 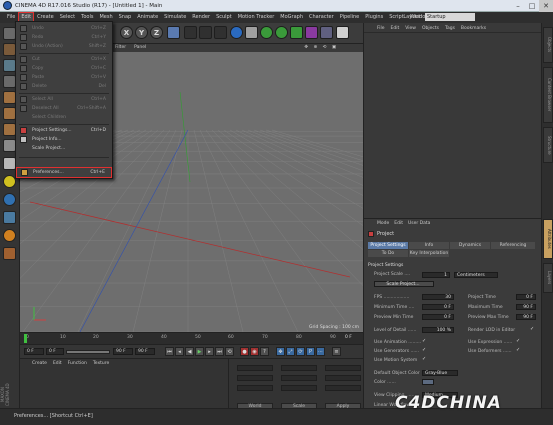 I want to click on use-deformers-checkbox: ✓, so click(x=518, y=350).